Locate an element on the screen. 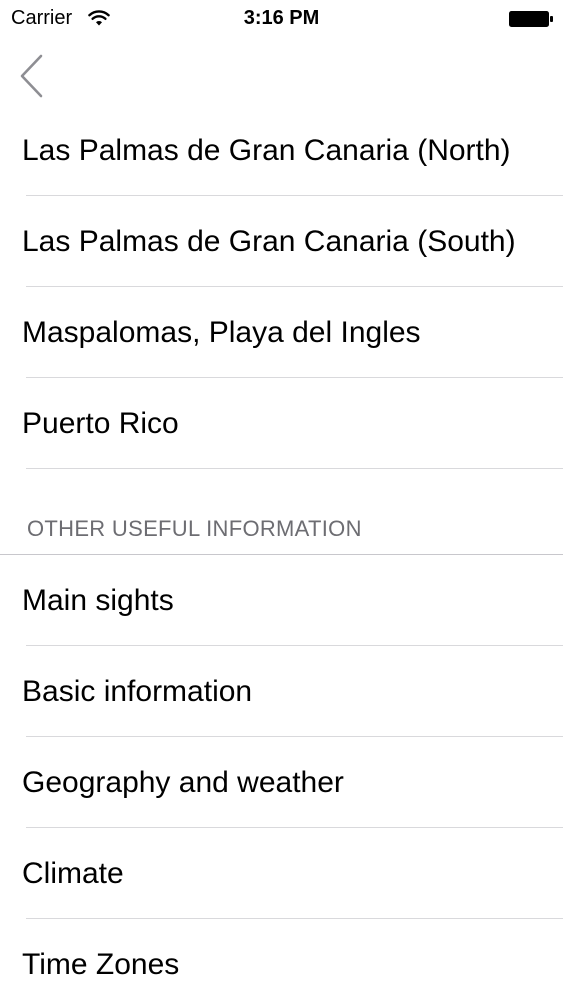  list-item: Puerto Rico is located at coordinates (281, 423).